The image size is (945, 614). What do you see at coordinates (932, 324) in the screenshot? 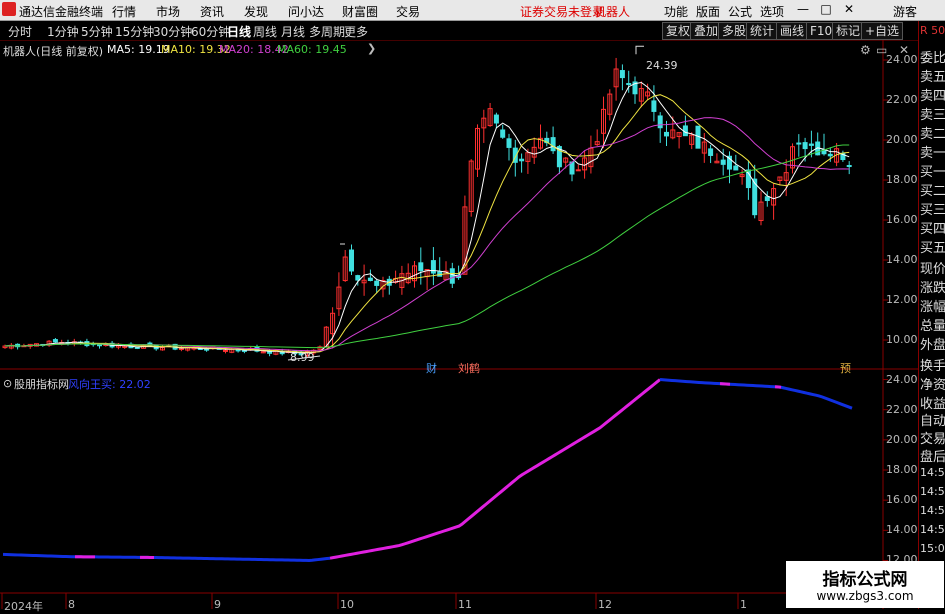
I see `quote-label-14: 总量` at bounding box center [932, 324].